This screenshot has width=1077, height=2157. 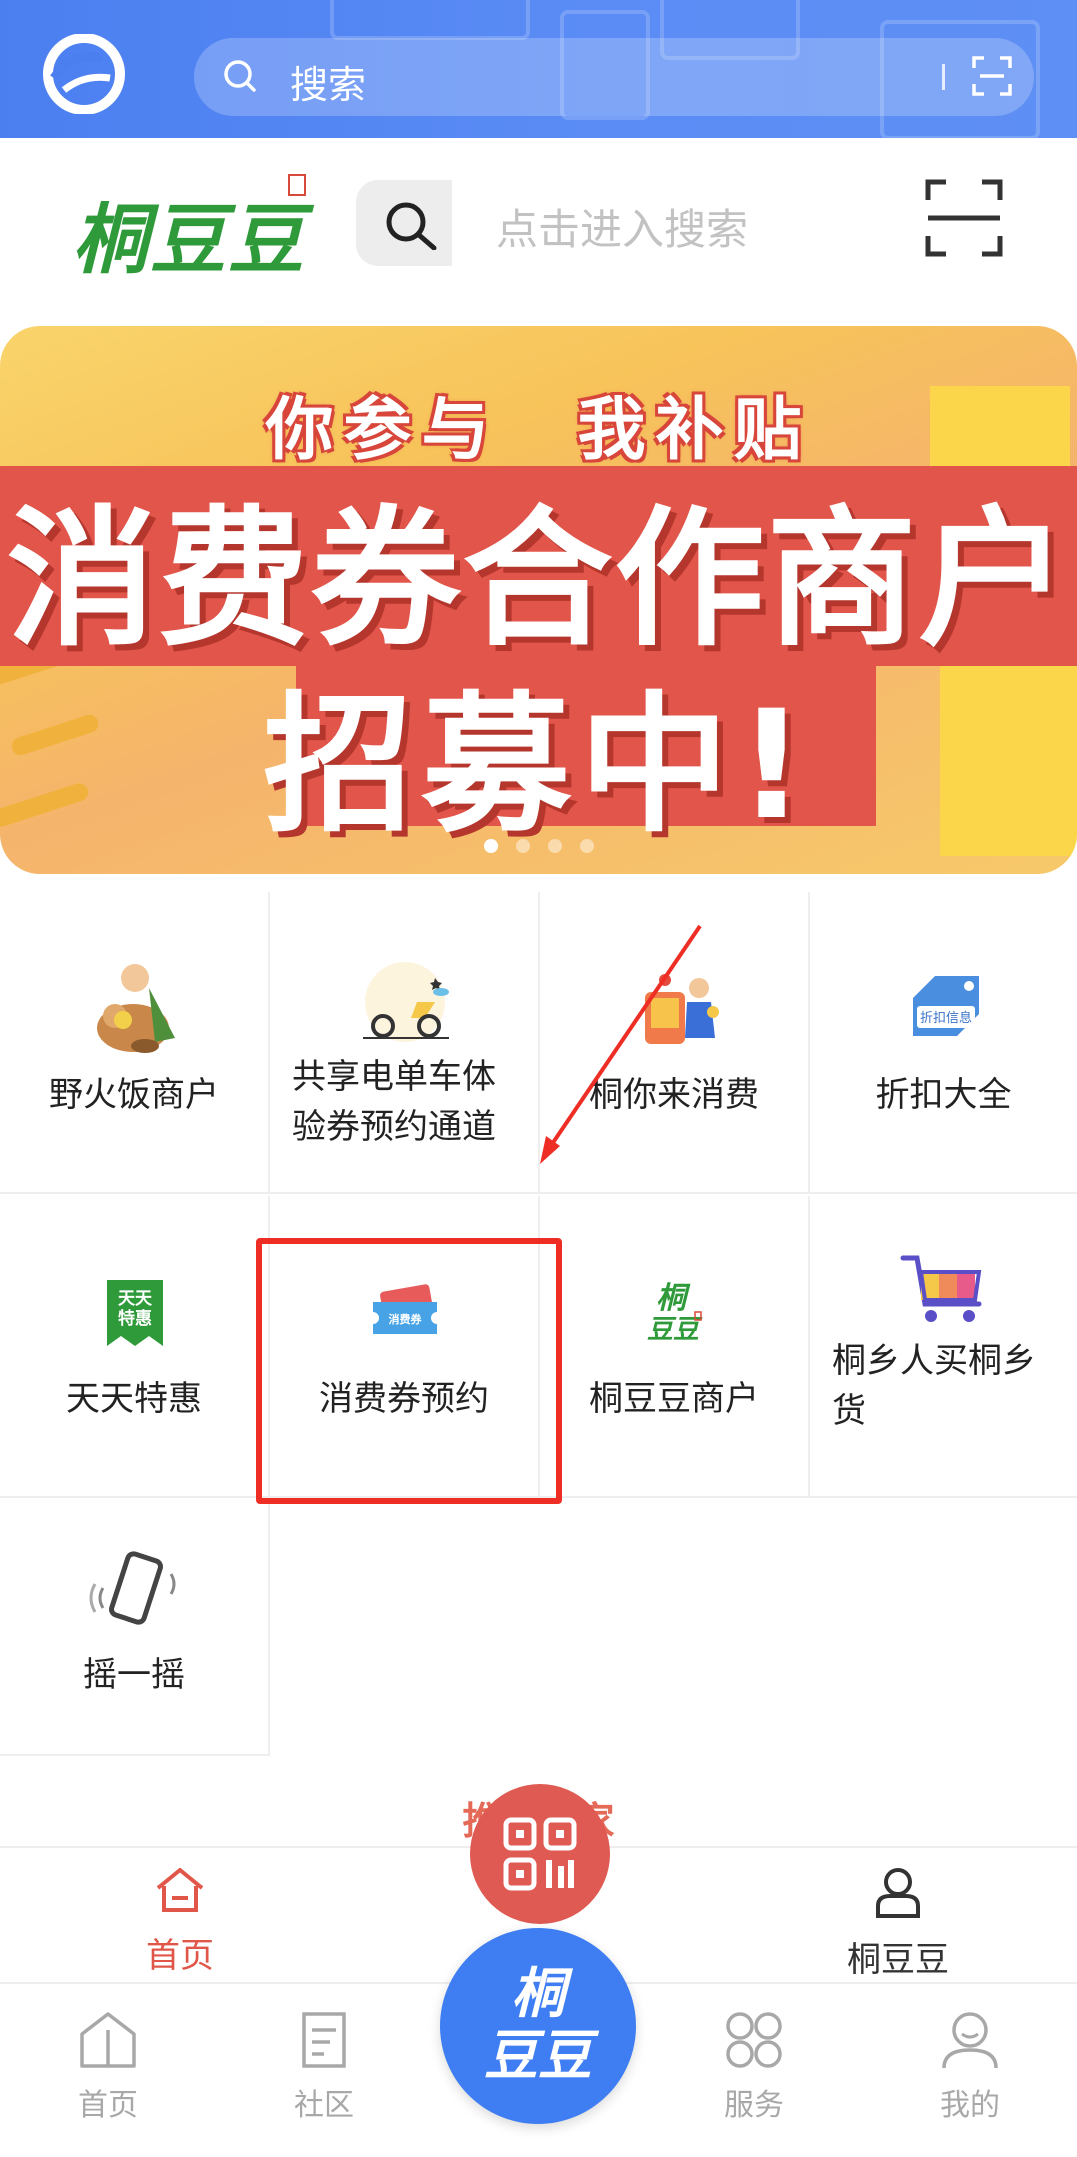 What do you see at coordinates (132, 1588) in the screenshot?
I see `shake-phone-icon` at bounding box center [132, 1588].